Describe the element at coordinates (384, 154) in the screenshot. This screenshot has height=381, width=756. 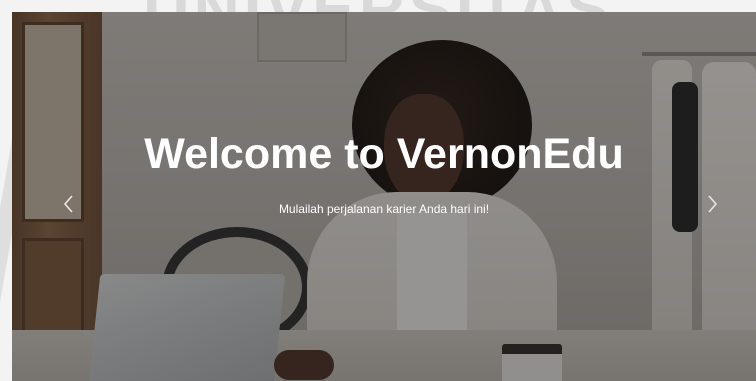
I see `hero-title: Welcome to VernonEdu` at that location.